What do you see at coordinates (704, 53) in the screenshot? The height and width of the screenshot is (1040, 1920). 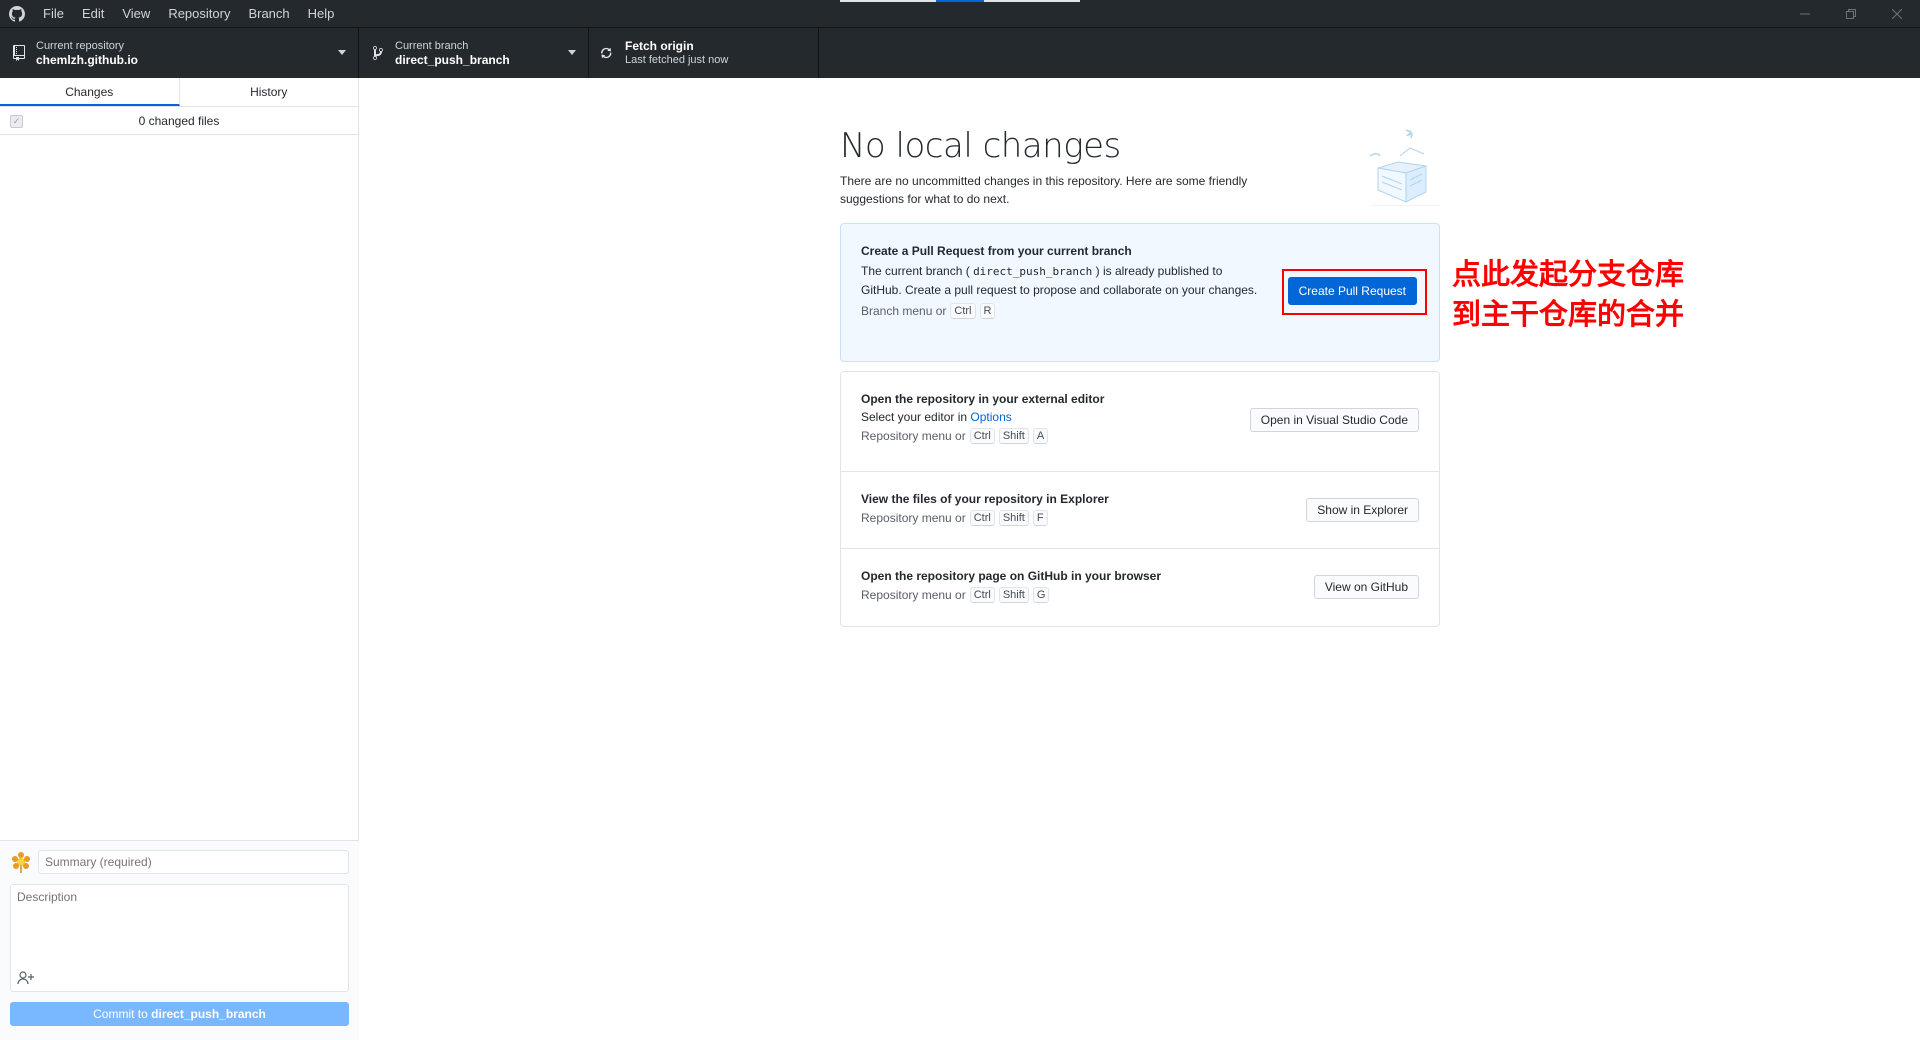 I see `fetch-origin-button: Fetch origin Last fetched just now` at bounding box center [704, 53].